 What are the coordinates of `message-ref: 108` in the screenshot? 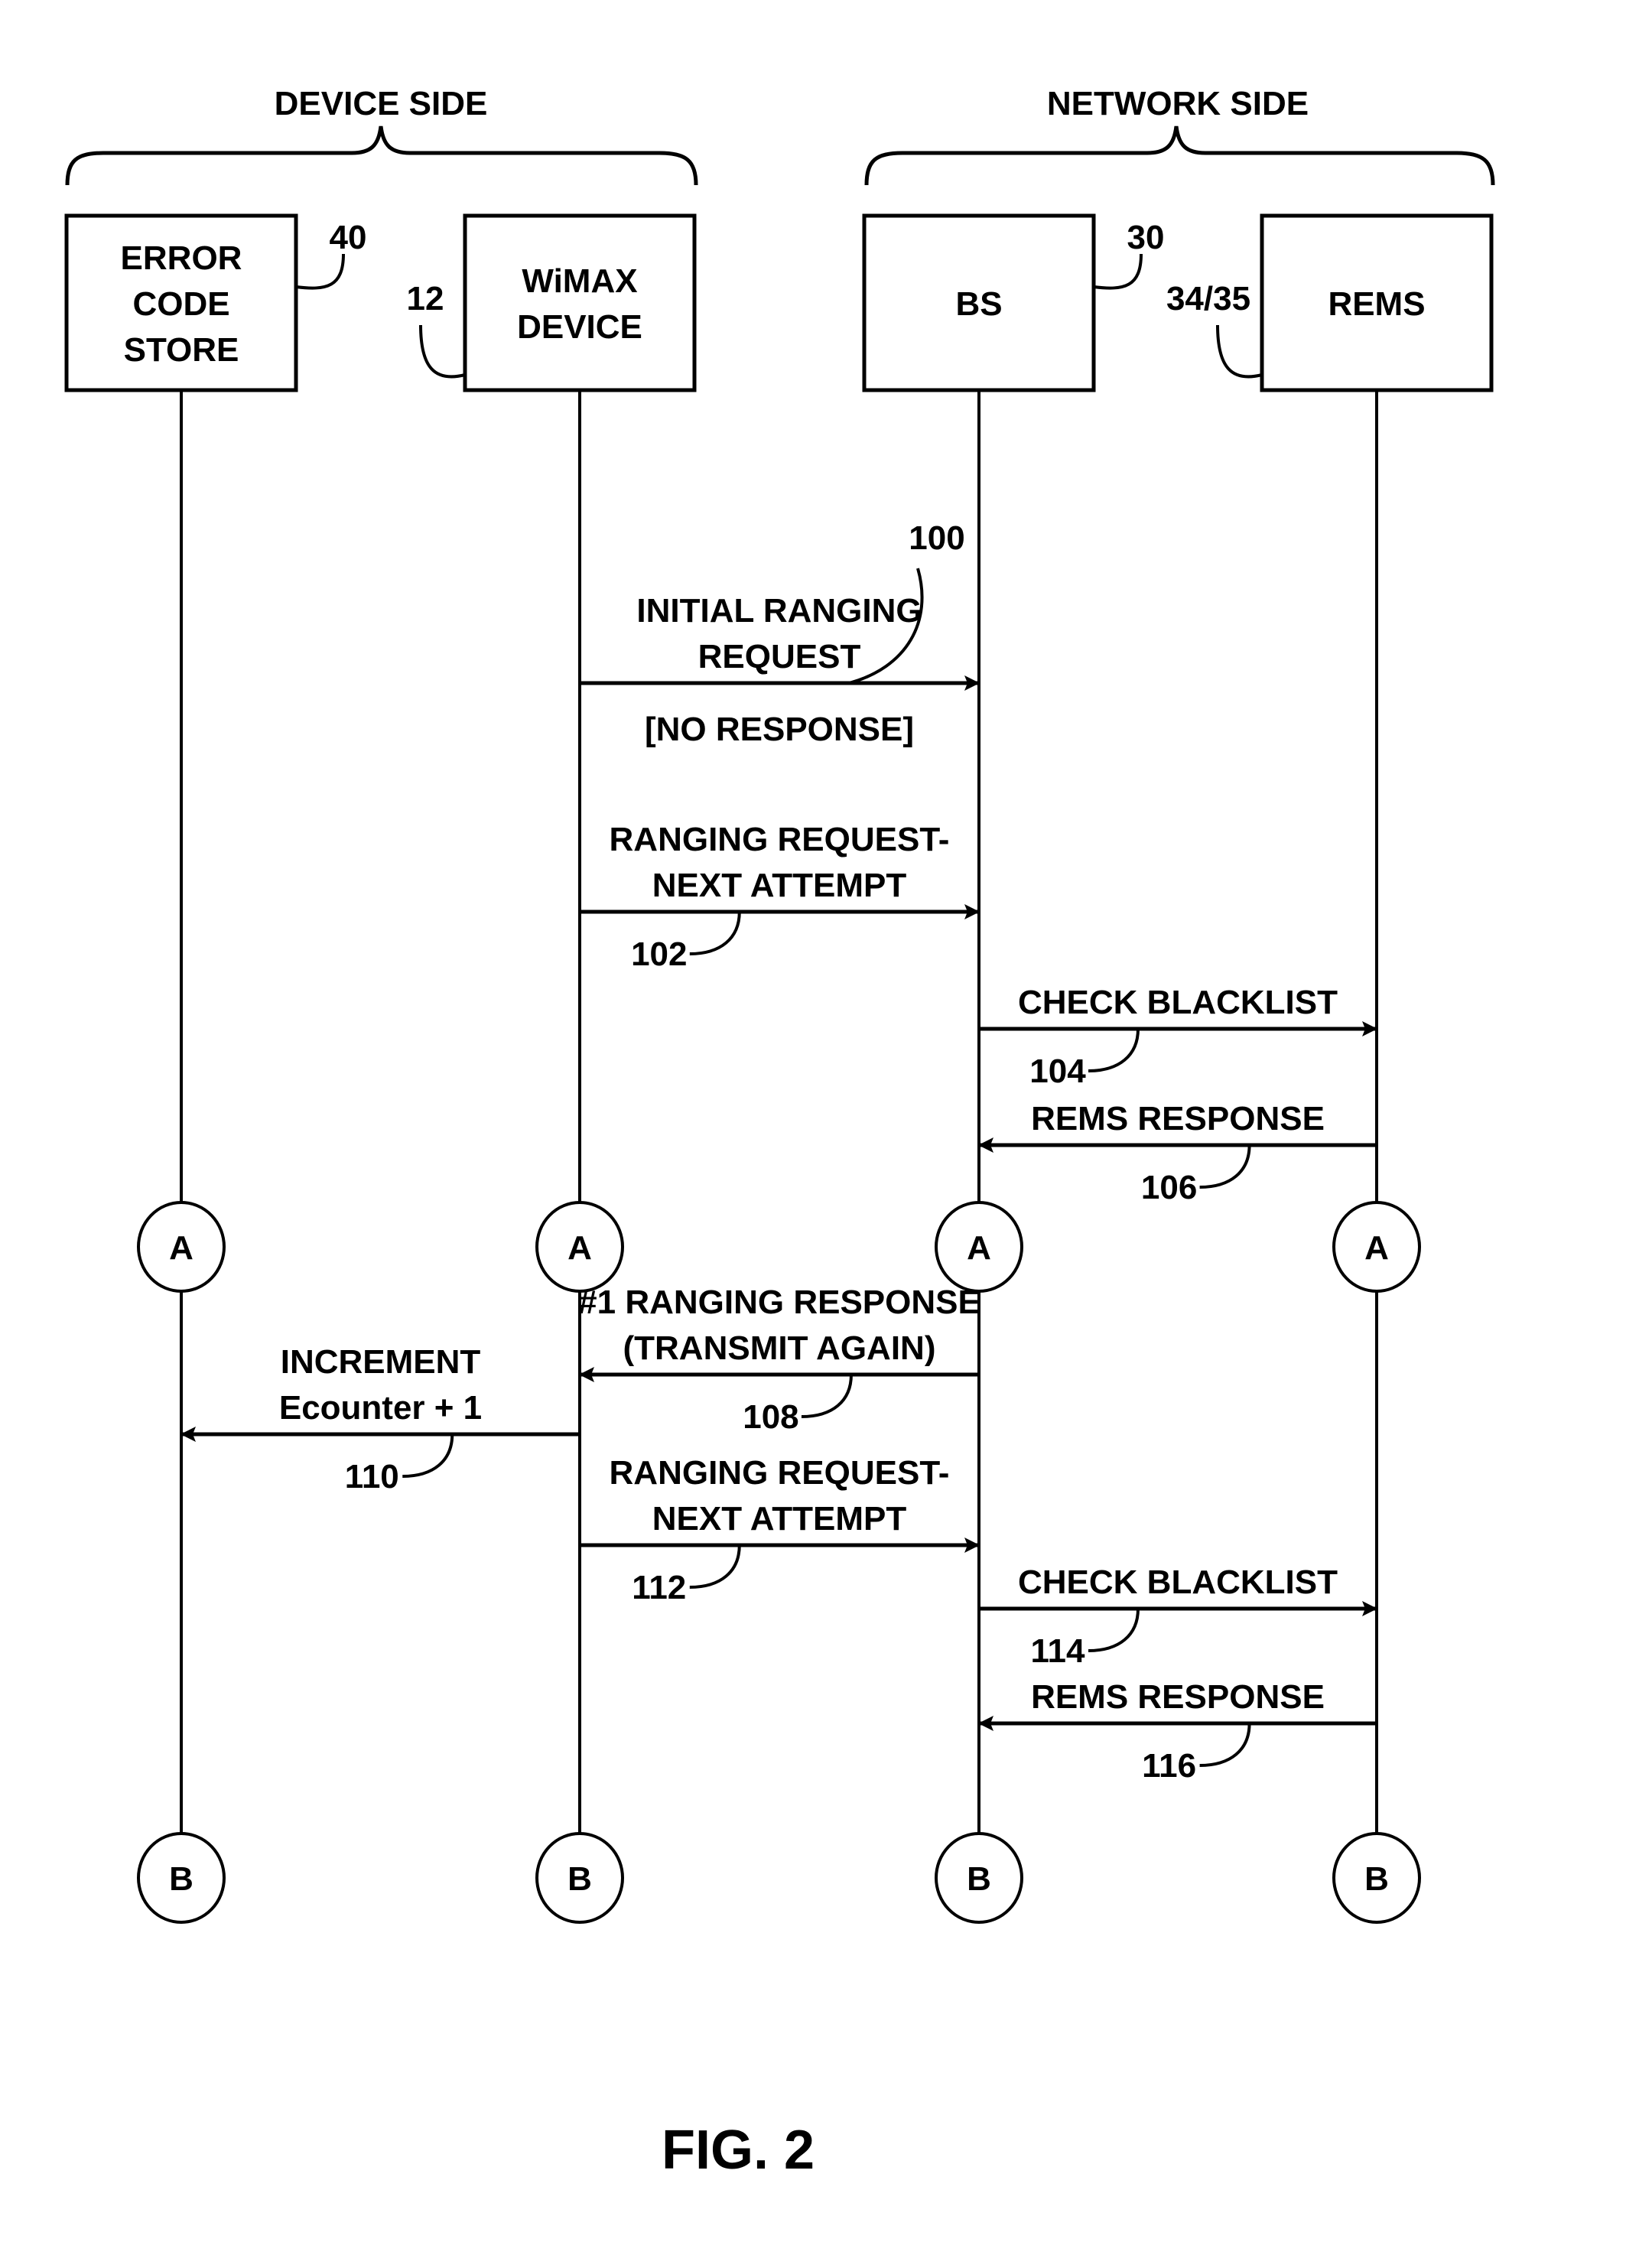 It's located at (771, 1417).